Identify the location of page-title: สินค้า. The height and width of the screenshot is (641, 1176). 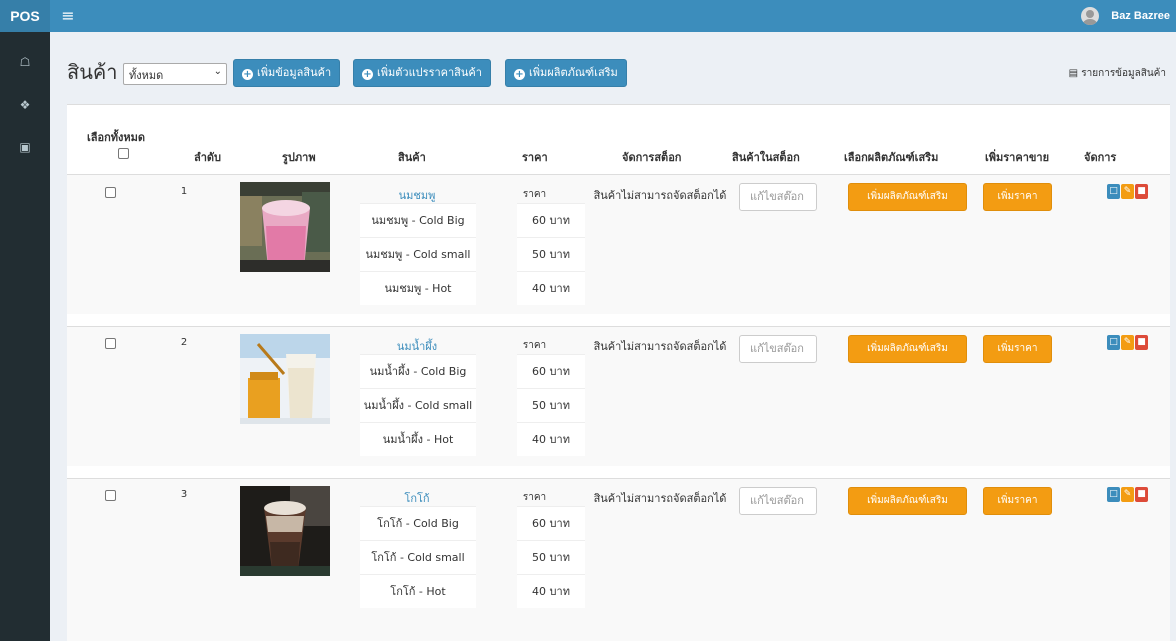
(92, 72).